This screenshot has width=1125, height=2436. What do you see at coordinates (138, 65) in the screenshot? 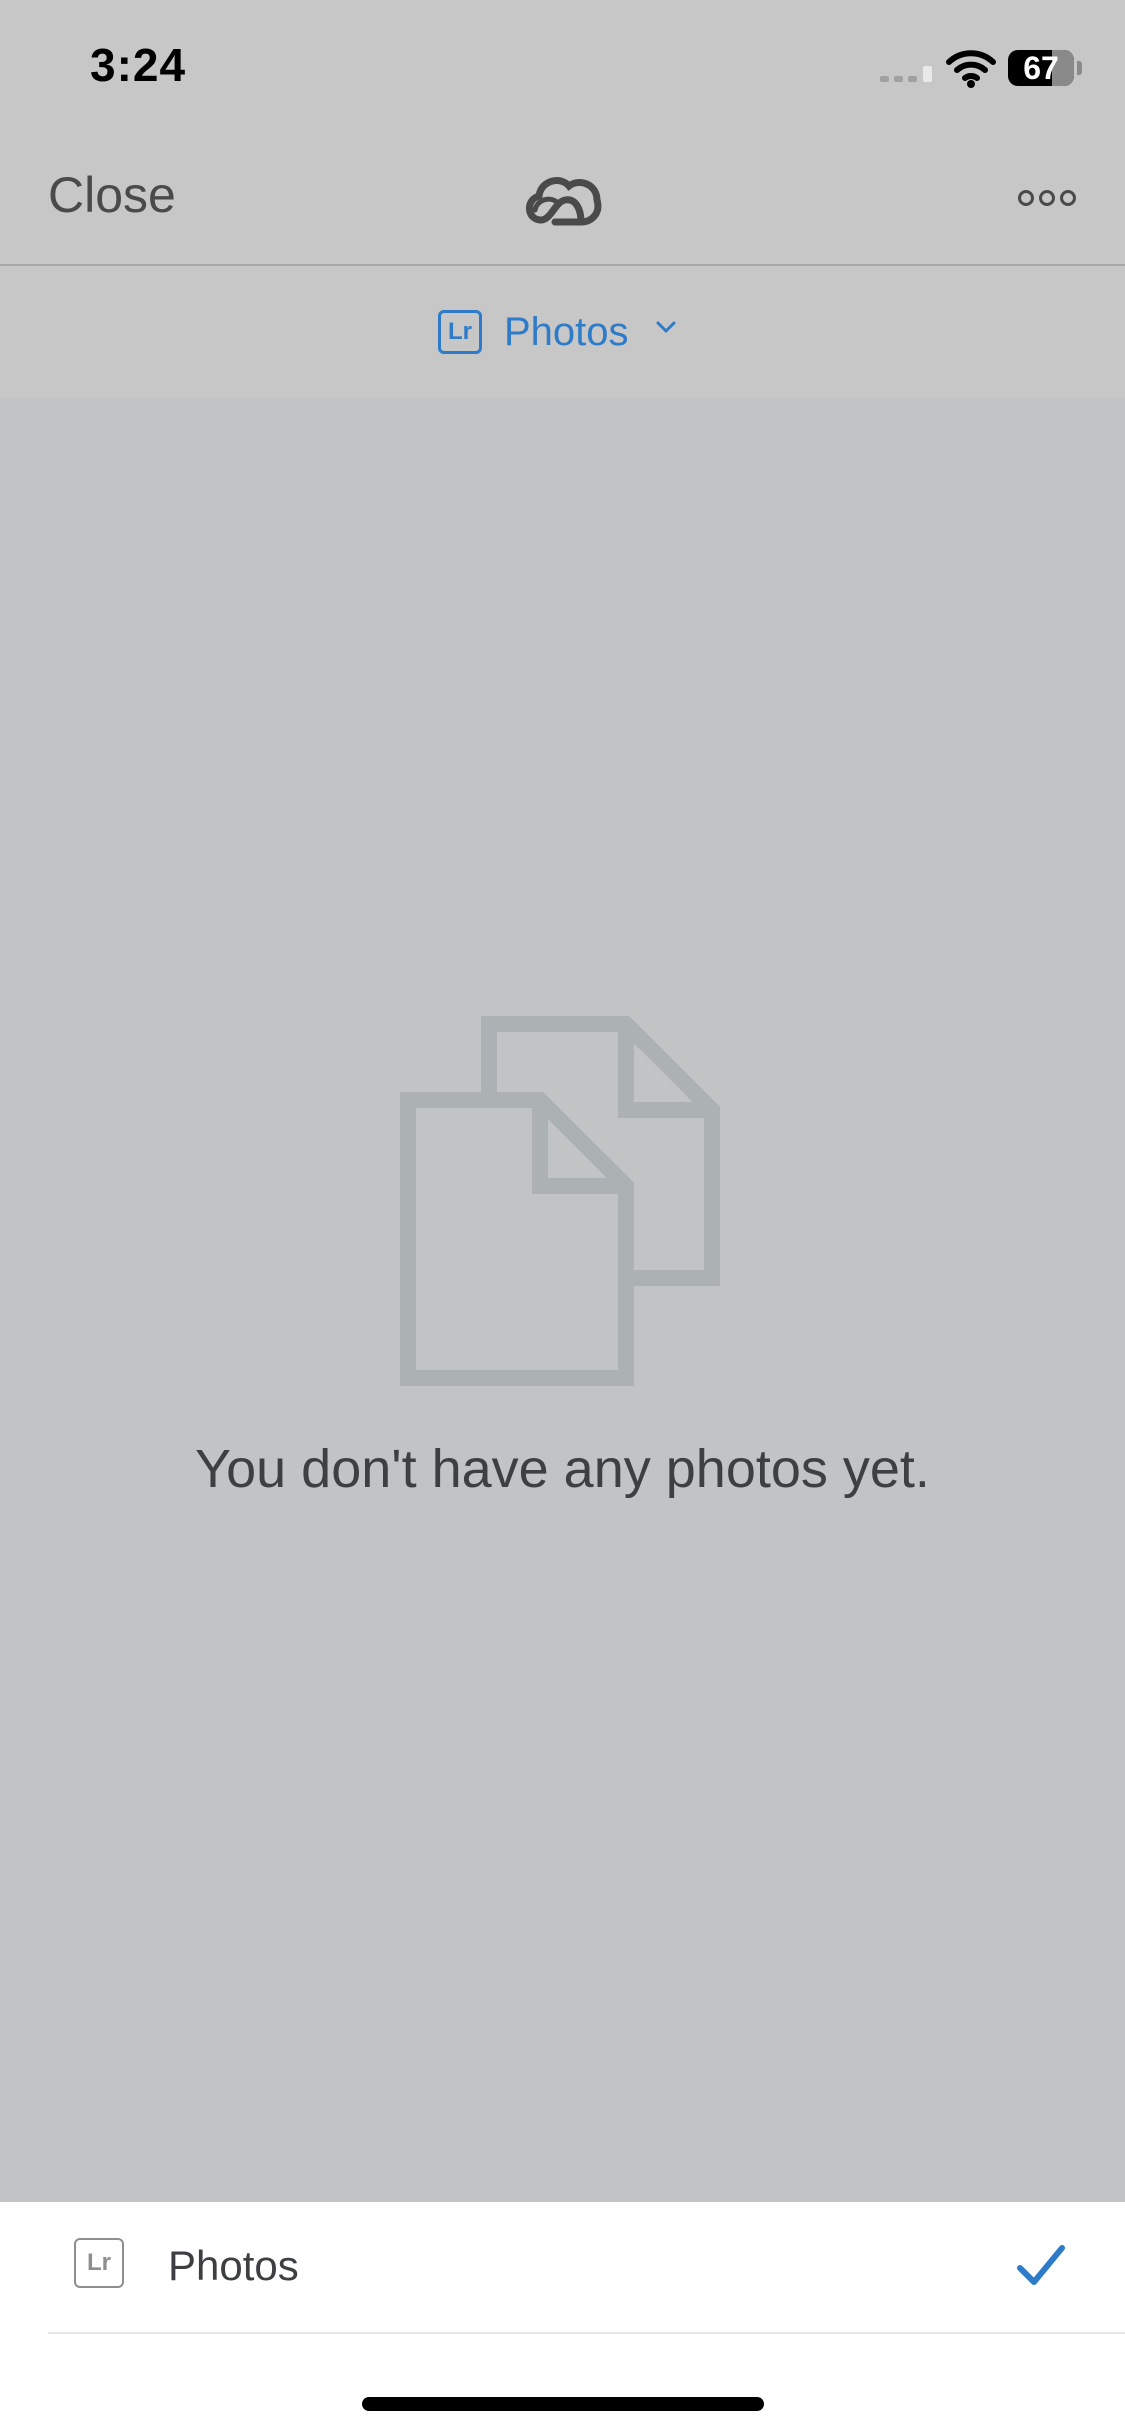
I see `status-time: 3:24` at bounding box center [138, 65].